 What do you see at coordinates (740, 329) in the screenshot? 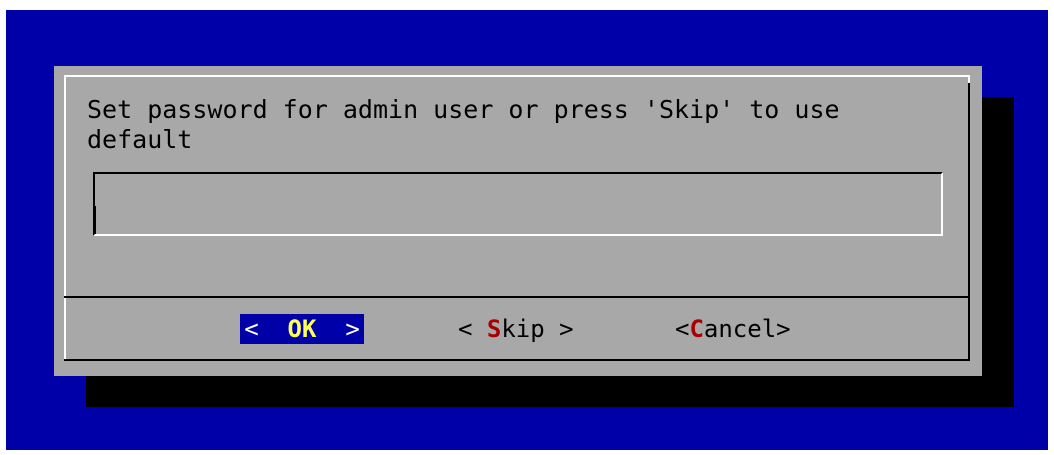
I see `cancel-button-label: ancel` at bounding box center [740, 329].